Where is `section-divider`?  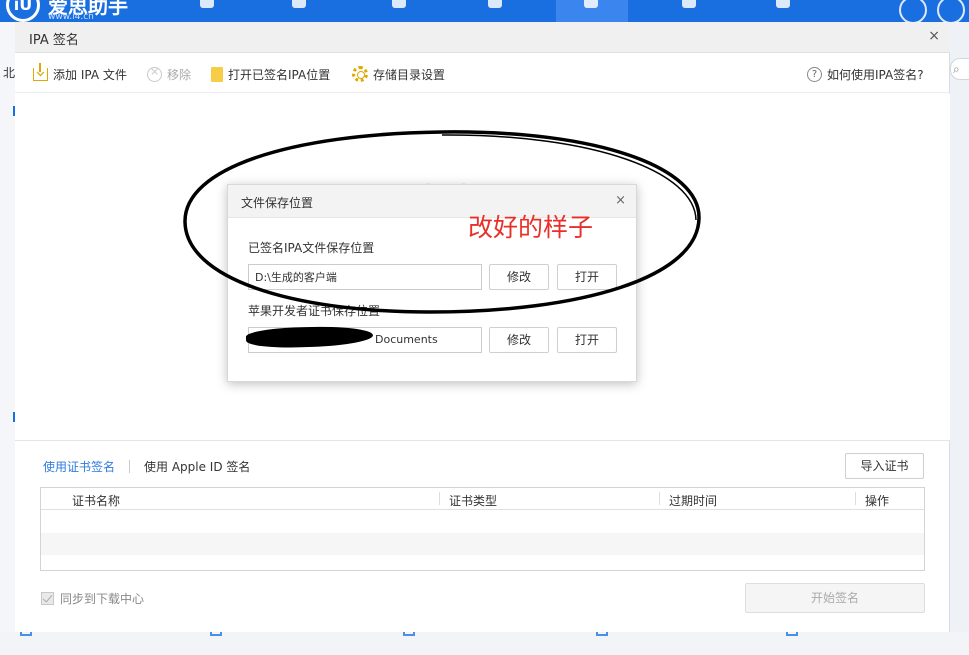 section-divider is located at coordinates (482, 440).